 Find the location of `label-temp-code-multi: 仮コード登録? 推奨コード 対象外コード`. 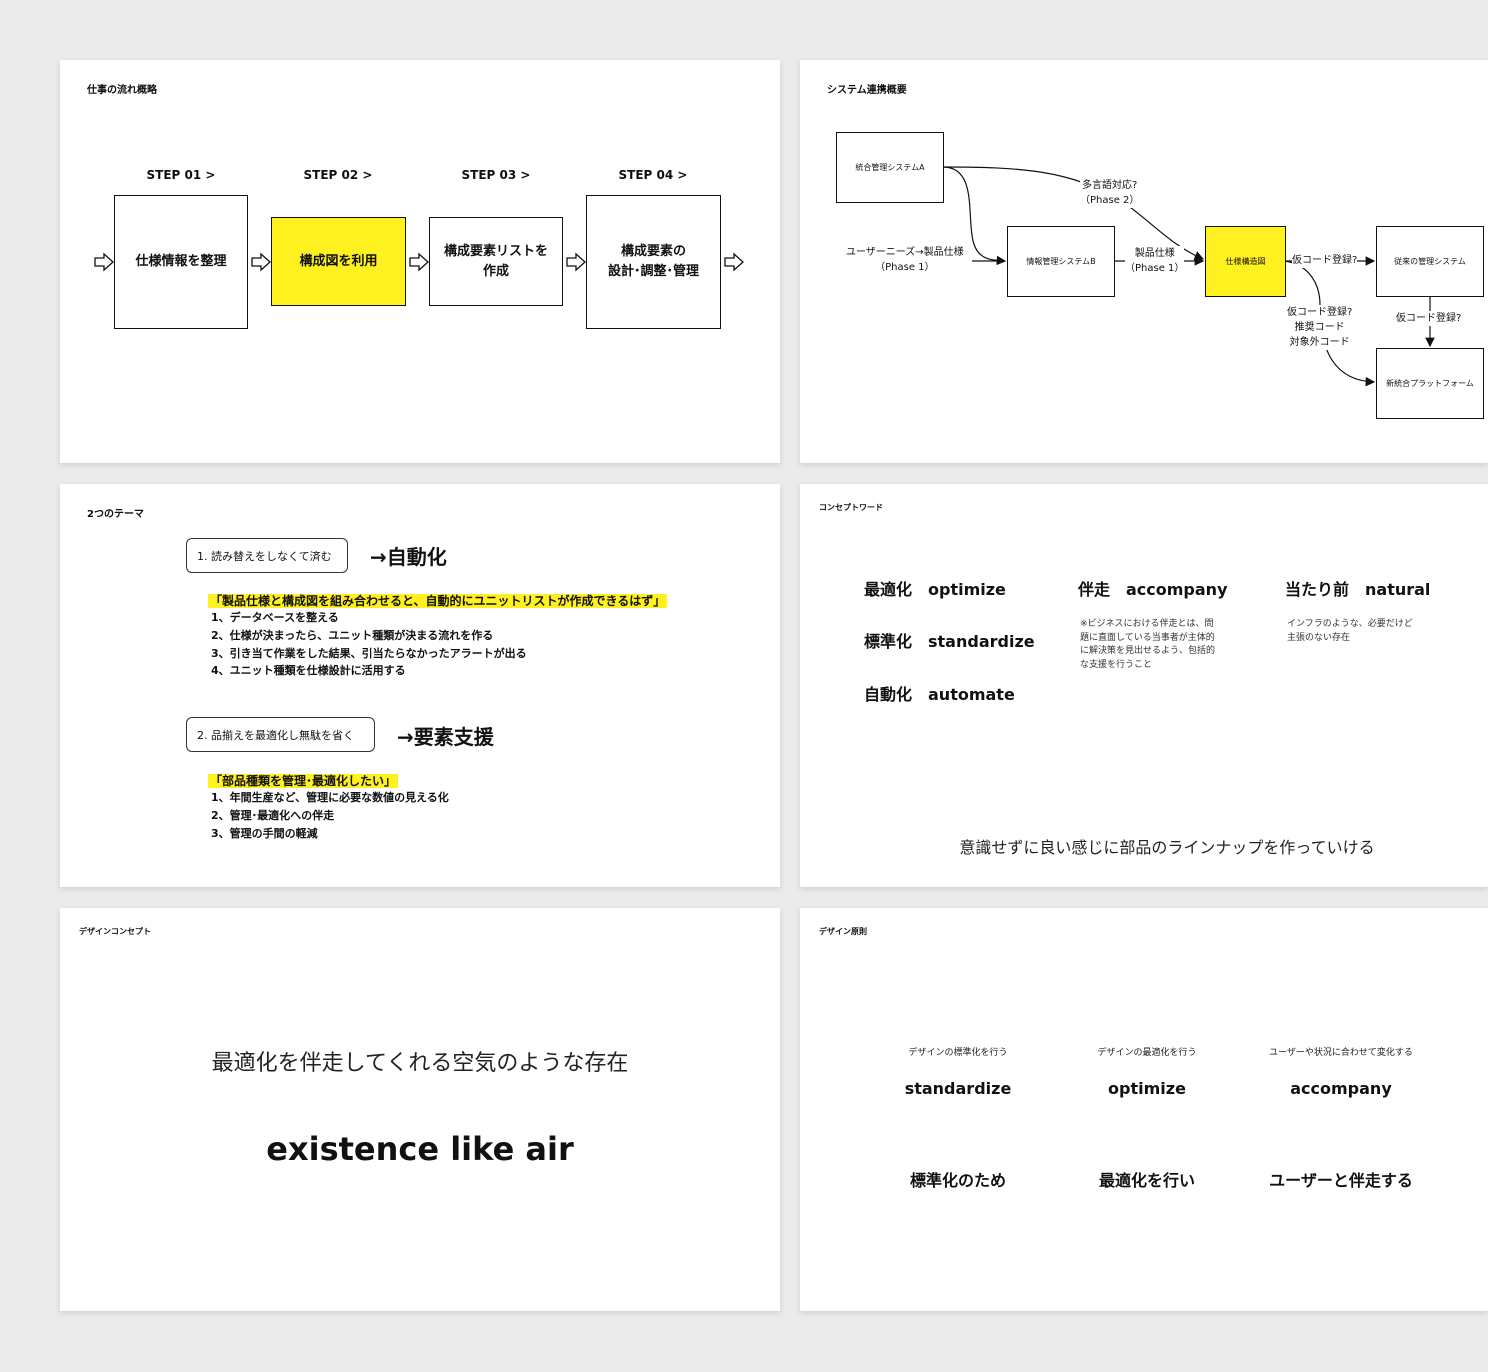

label-temp-code-multi: 仮コード登録? 推奨コード 対象外コード is located at coordinates (1320, 327).